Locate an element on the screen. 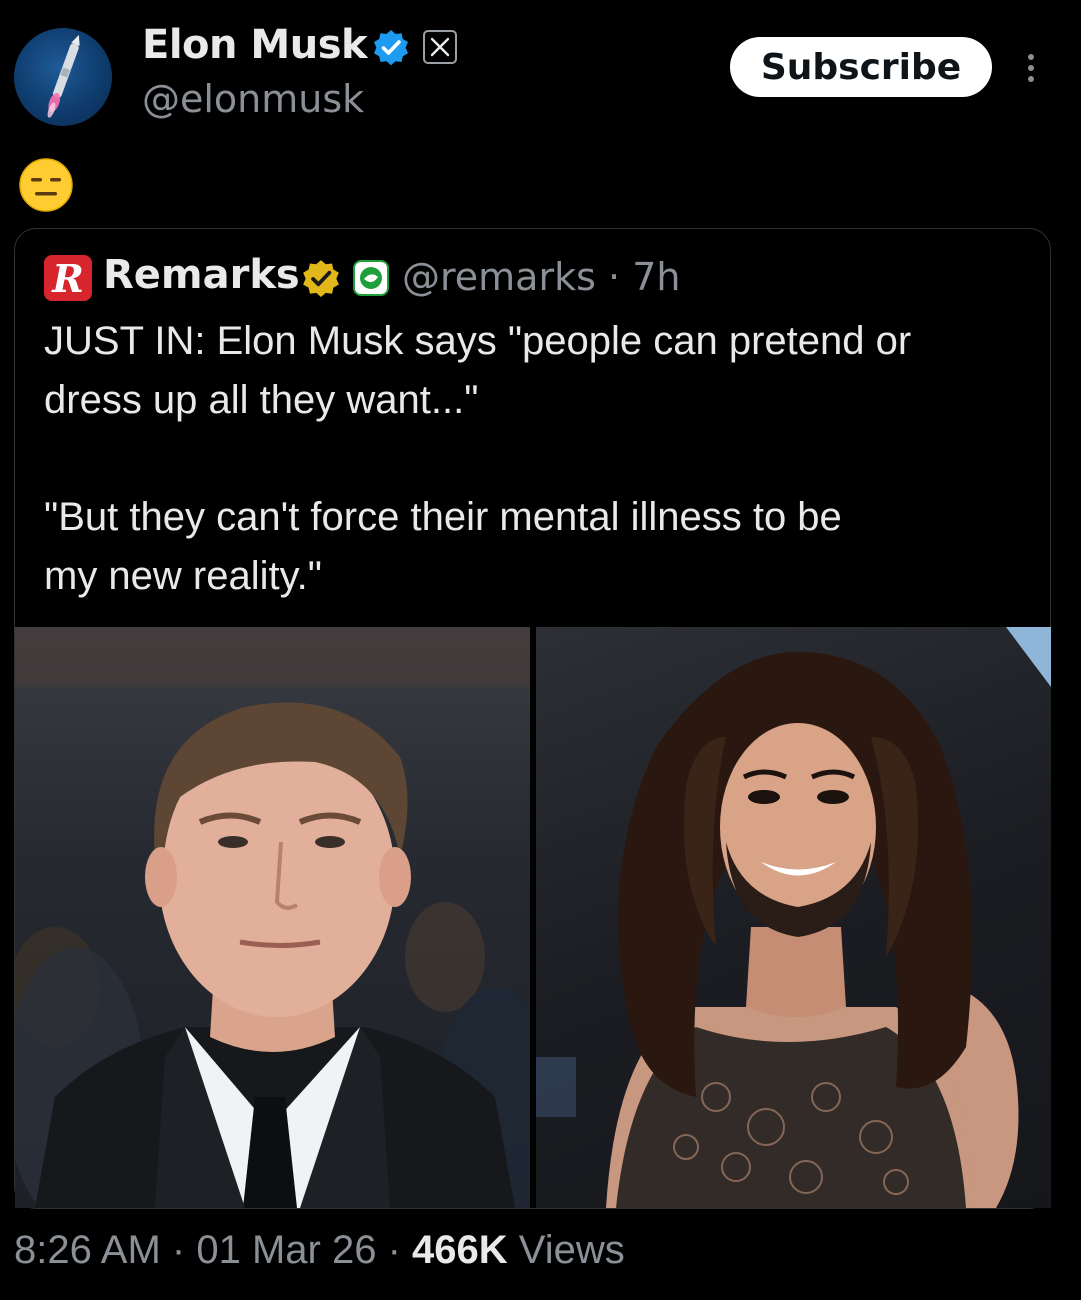 The width and height of the screenshot is (1081, 1300). quoted-time: 7h is located at coordinates (656, 277).